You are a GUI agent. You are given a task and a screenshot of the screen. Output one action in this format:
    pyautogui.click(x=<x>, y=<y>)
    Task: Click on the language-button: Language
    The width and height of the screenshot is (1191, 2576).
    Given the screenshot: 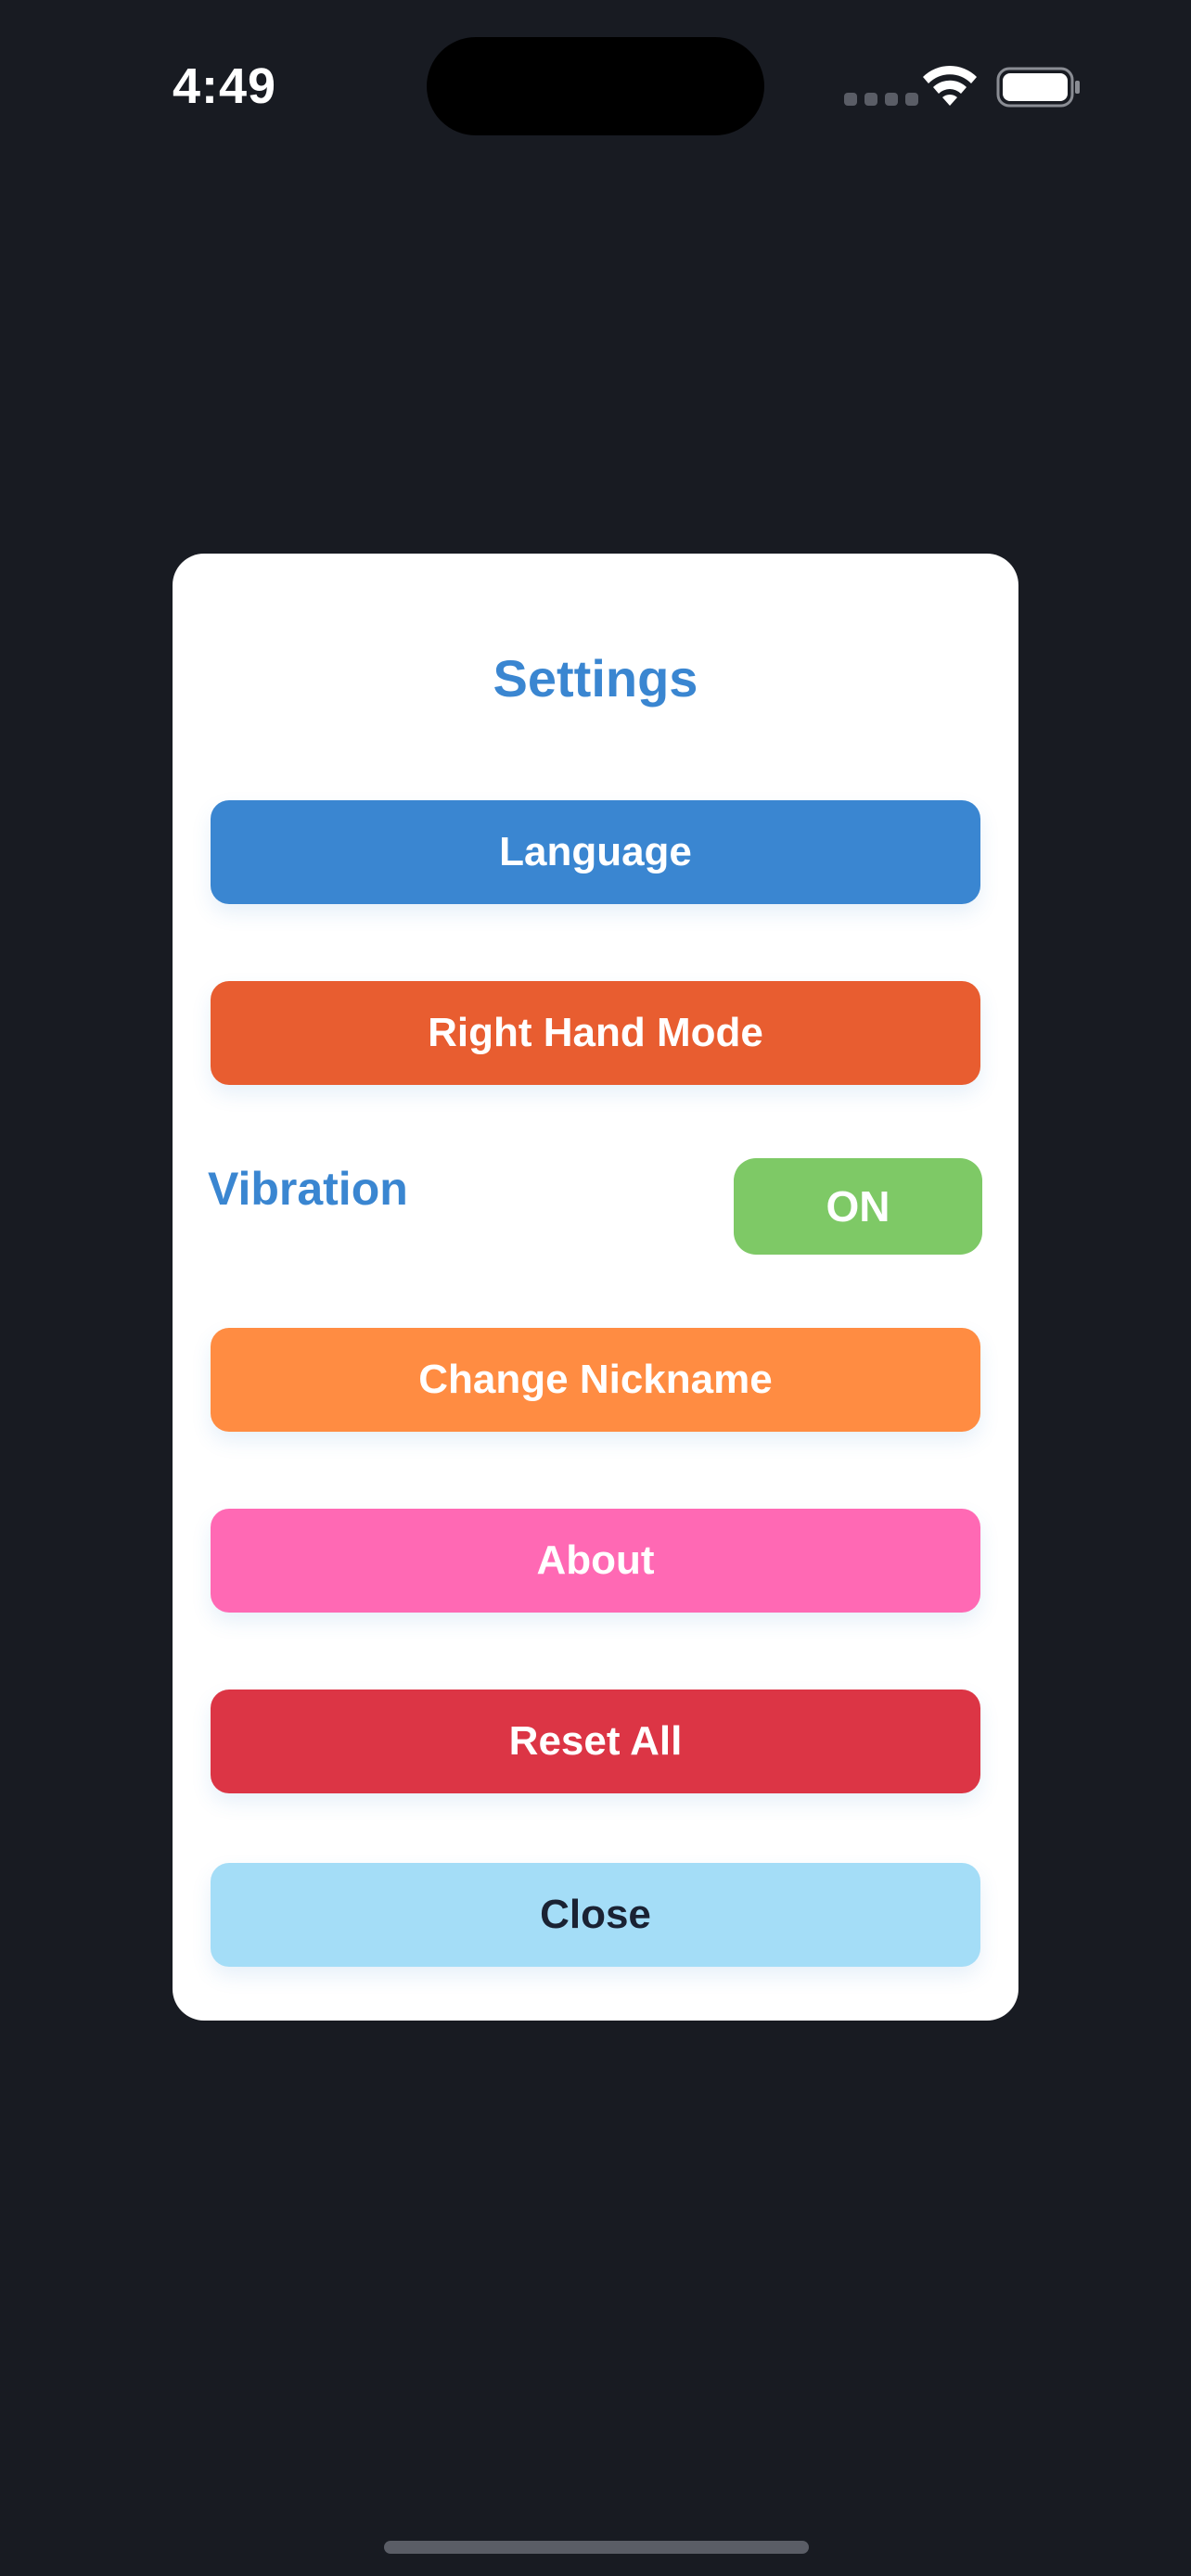 What is the action you would take?
    pyautogui.click(x=595, y=852)
    